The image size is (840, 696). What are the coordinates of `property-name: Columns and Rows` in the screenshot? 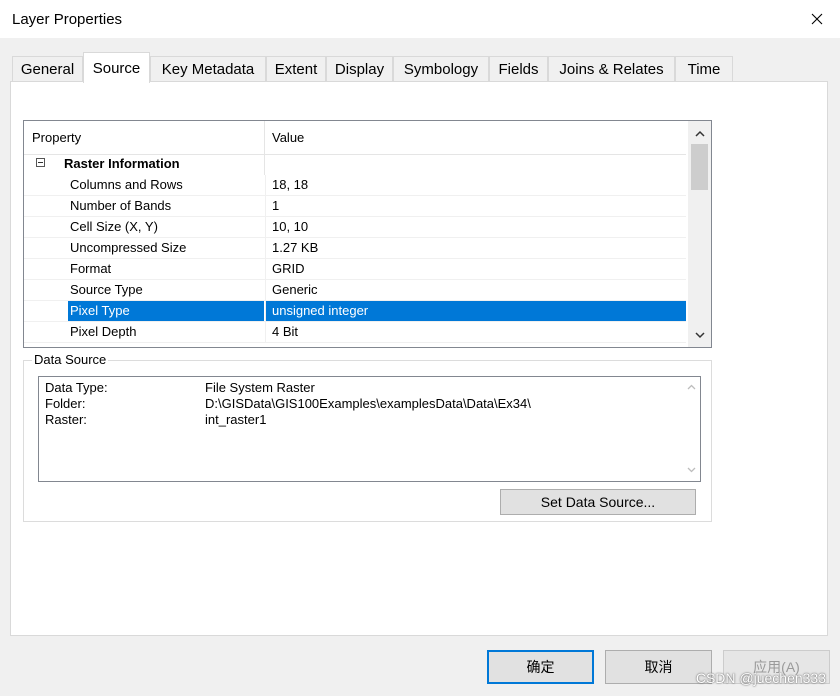 It's located at (126, 184).